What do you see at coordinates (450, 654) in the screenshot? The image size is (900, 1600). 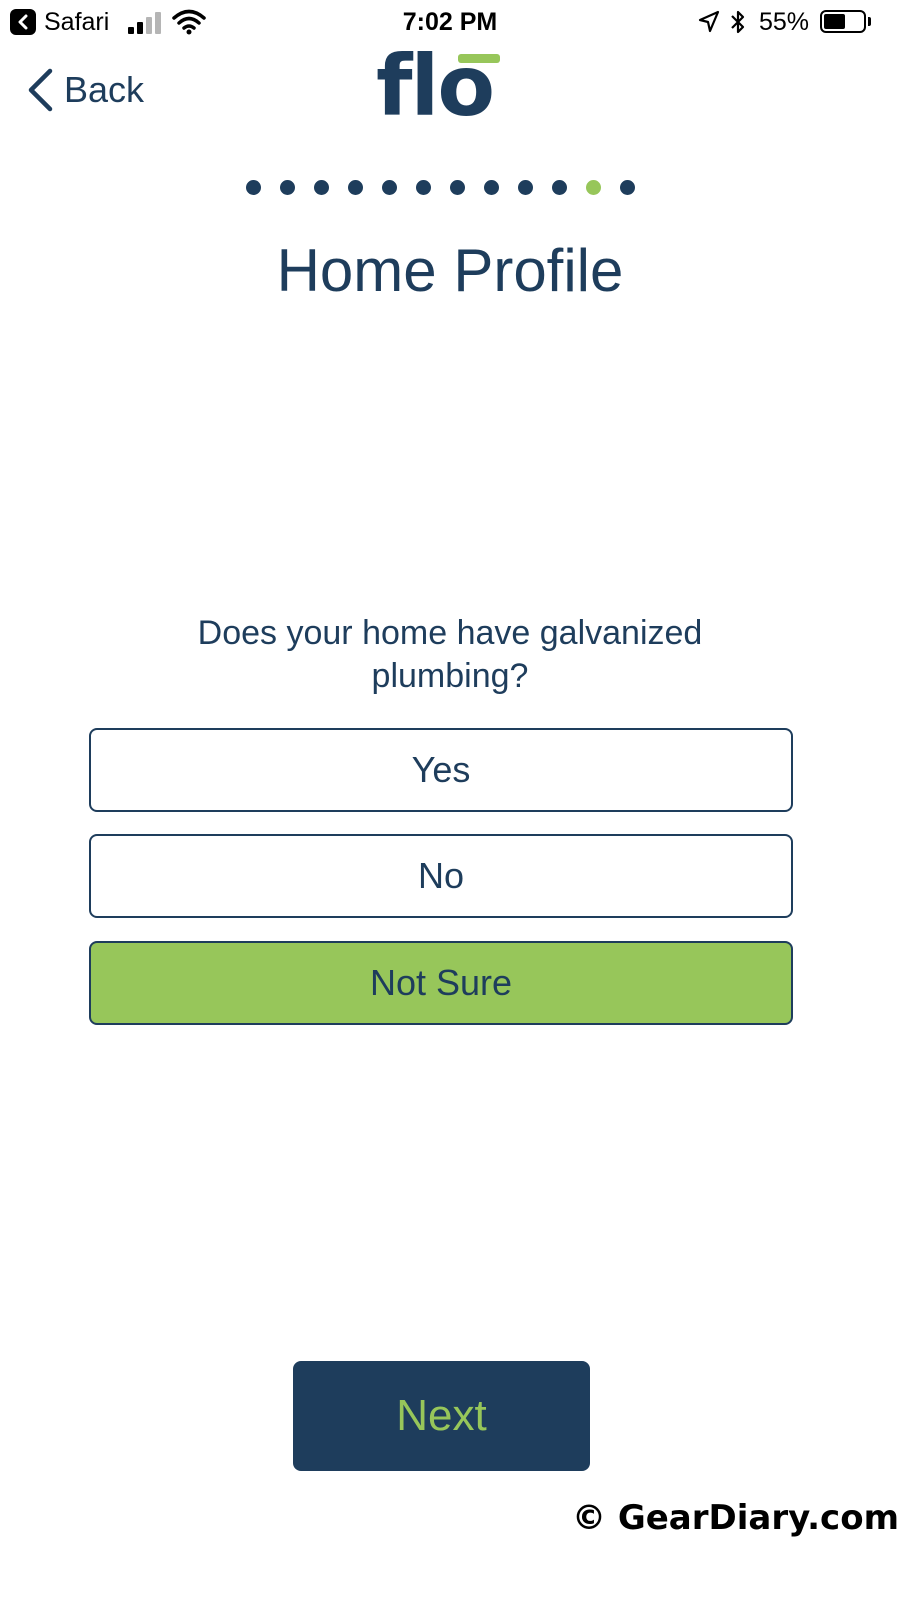 I see `question-text: Does your home have galvanized plumbing?` at bounding box center [450, 654].